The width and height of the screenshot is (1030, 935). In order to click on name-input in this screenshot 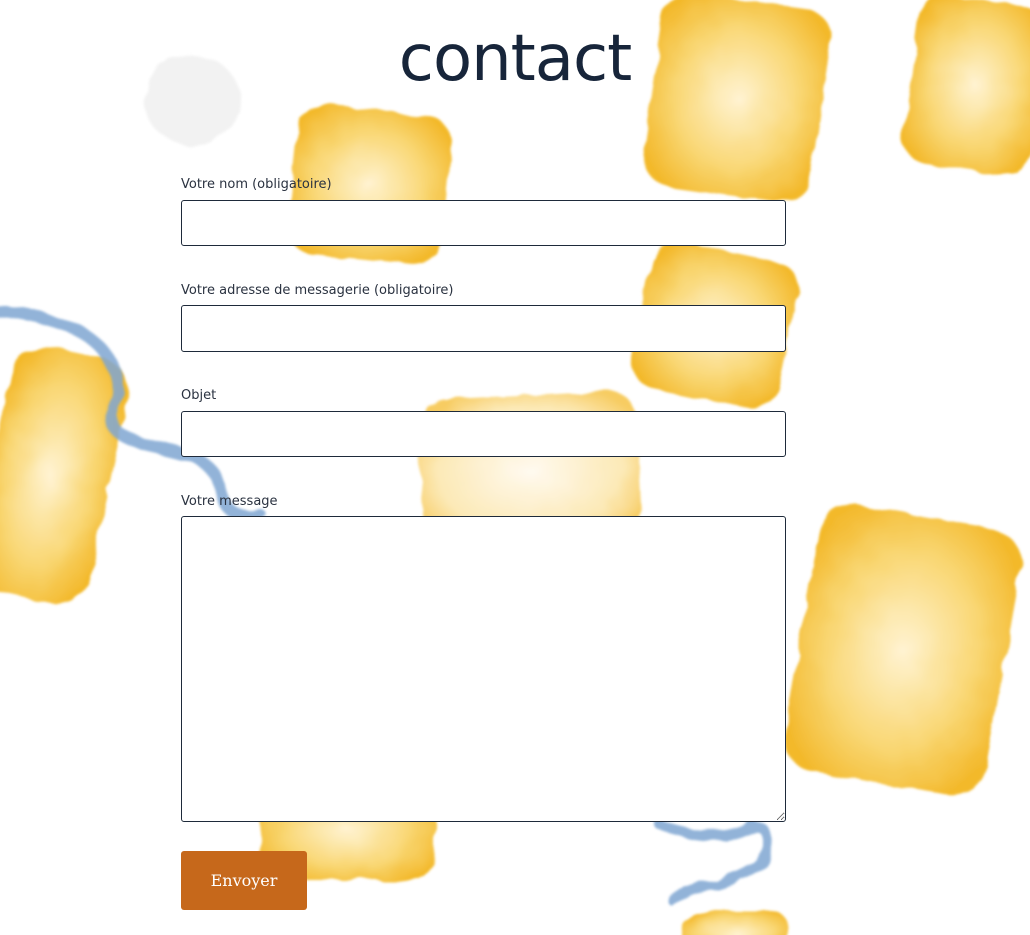, I will do `click(483, 223)`.